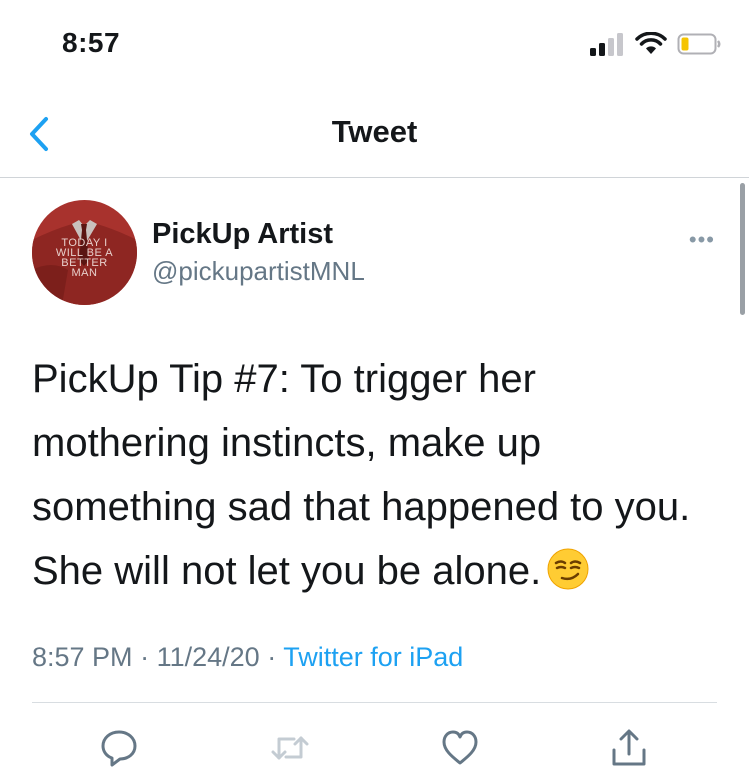  I want to click on like-icon, so click(460, 747).